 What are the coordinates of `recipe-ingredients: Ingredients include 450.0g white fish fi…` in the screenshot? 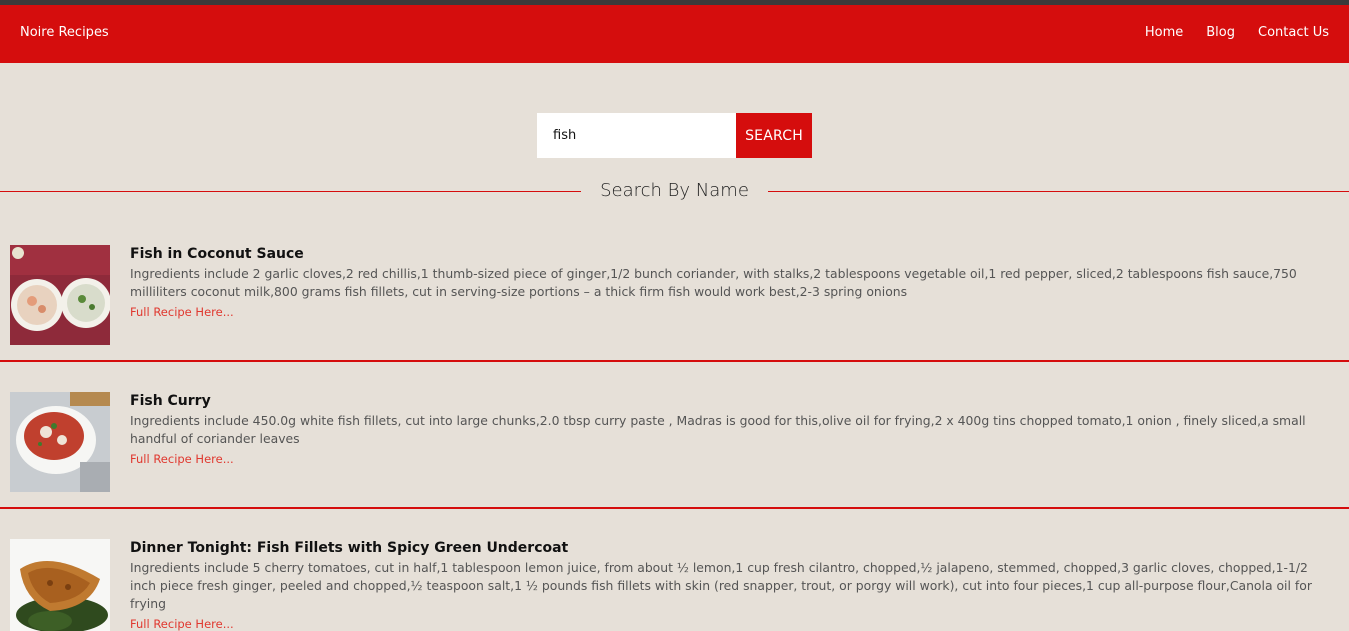 It's located at (718, 429).